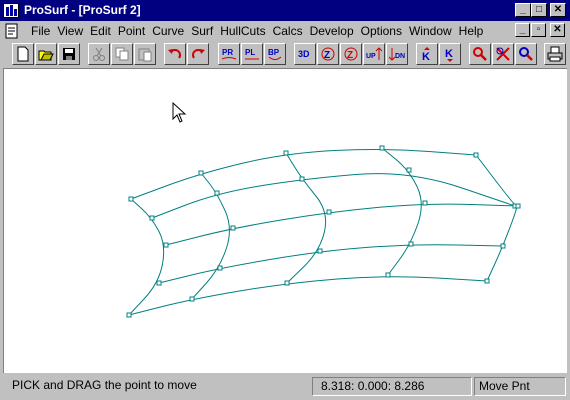  I want to click on app-icon, so click(11, 10).